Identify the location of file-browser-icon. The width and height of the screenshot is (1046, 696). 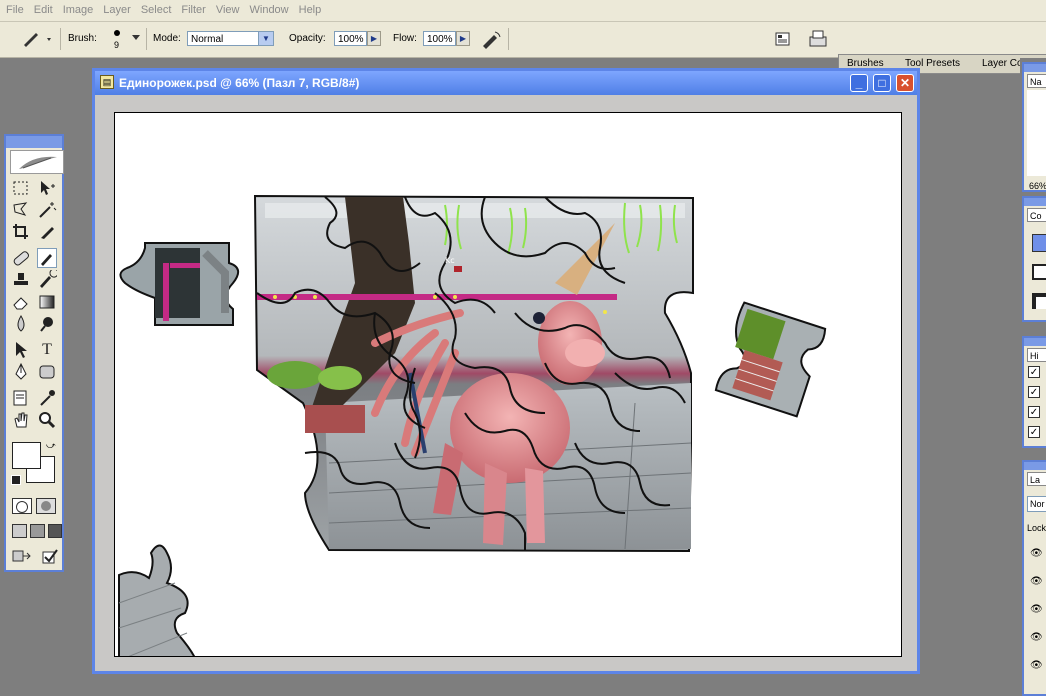
(782, 39).